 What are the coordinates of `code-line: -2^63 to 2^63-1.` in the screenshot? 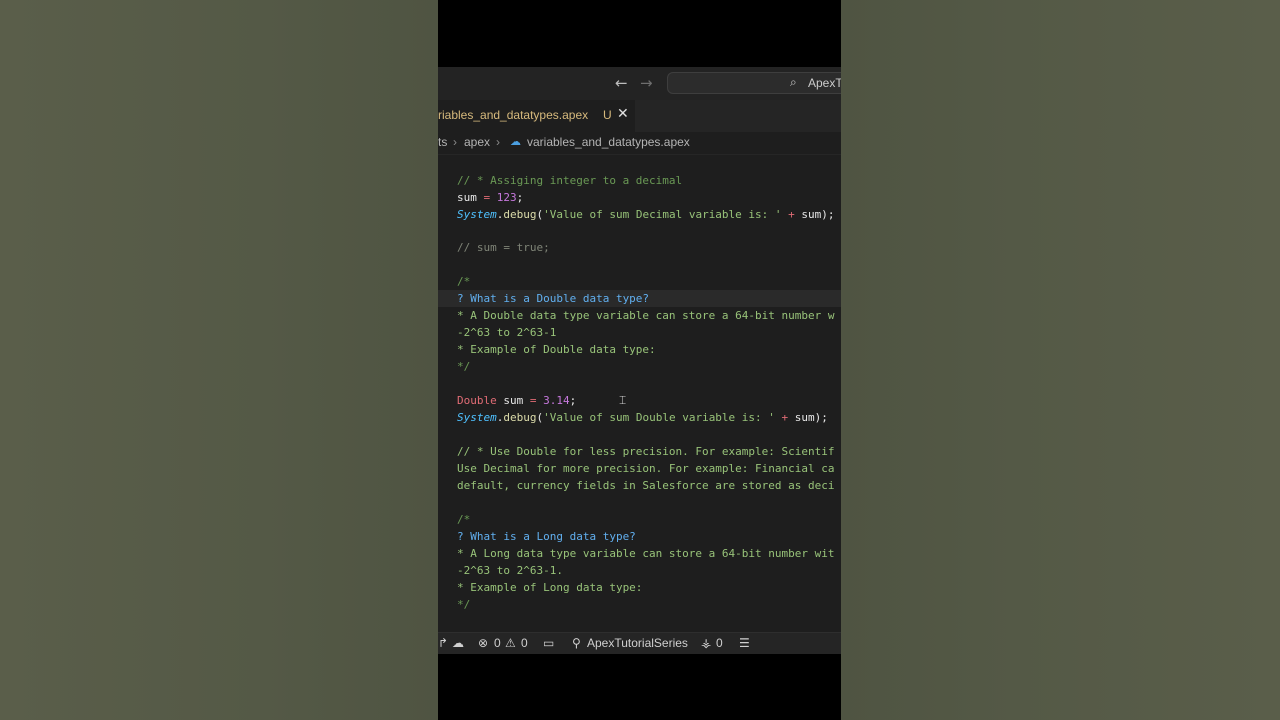 It's located at (510, 570).